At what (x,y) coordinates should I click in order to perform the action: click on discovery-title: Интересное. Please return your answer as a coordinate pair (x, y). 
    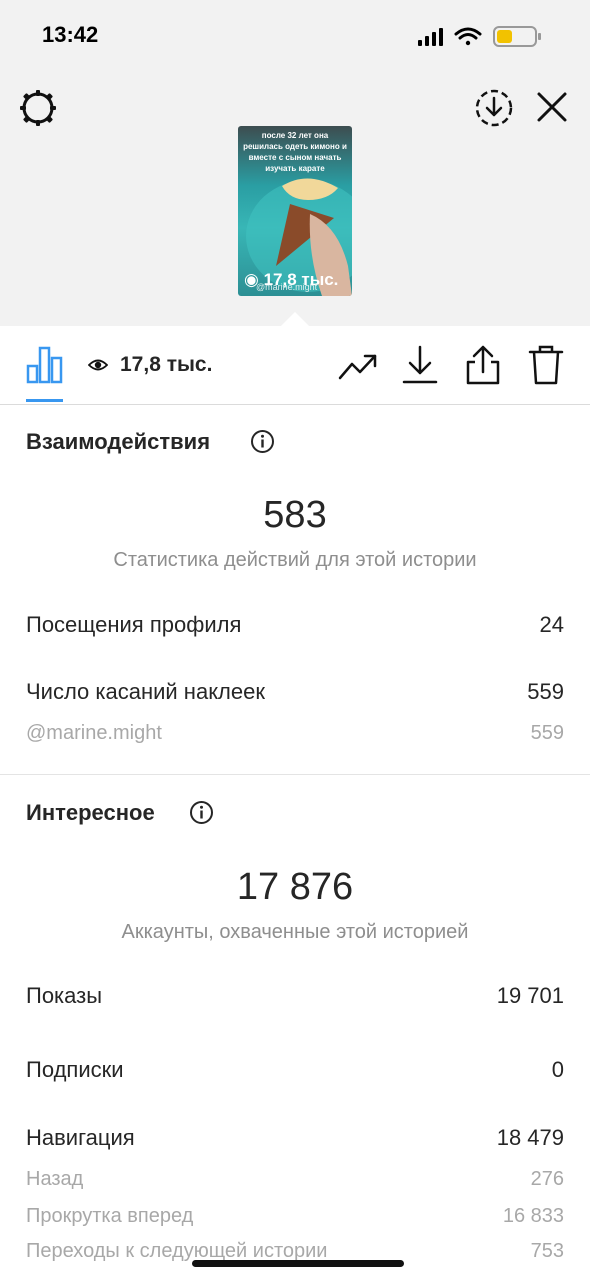
    Looking at the image, I should click on (90, 812).